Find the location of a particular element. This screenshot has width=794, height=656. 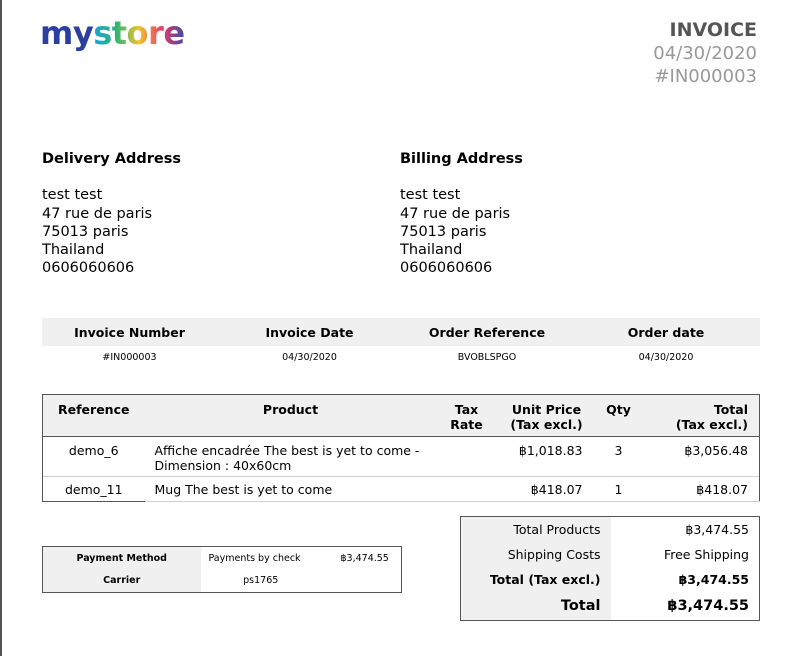

total-tax-excl-row: Total (Tax excl.) ฿3,474.55 is located at coordinates (610, 579).